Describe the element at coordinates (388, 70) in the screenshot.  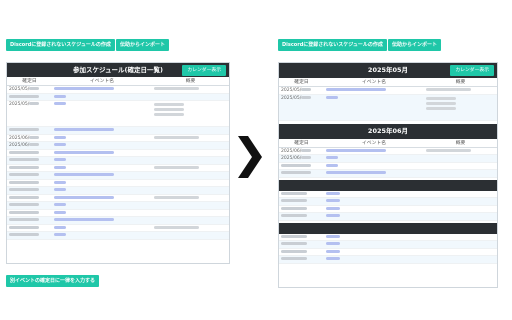
I see `month-header-may: 2025年05月 カレンダー表示` at that location.